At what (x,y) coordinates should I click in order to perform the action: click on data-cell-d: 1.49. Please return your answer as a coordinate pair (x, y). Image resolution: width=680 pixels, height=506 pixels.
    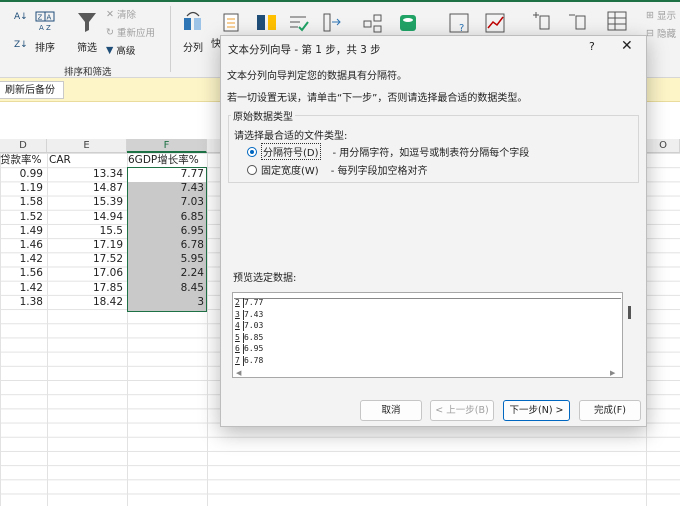
    Looking at the image, I should click on (22, 231).